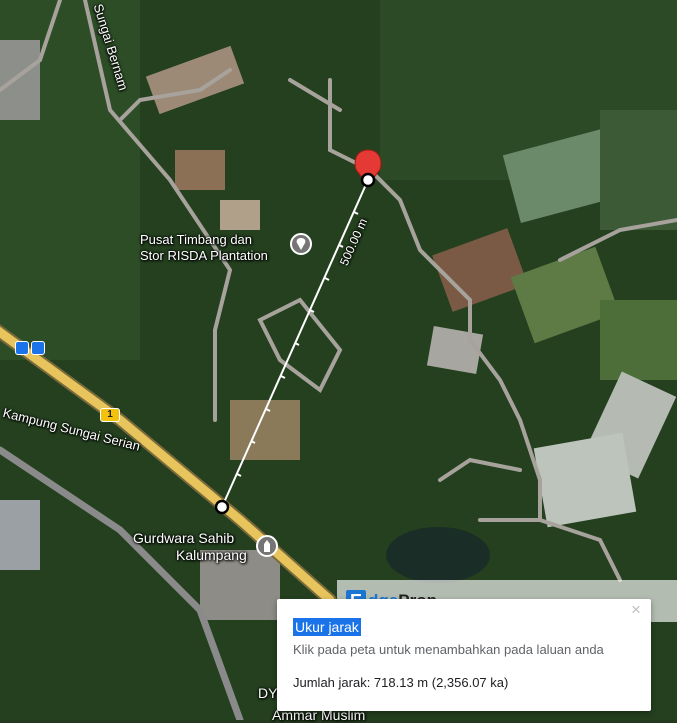 This screenshot has width=677, height=723. Describe the element at coordinates (267, 546) in the screenshot. I see `place-of-worship-icon` at that location.